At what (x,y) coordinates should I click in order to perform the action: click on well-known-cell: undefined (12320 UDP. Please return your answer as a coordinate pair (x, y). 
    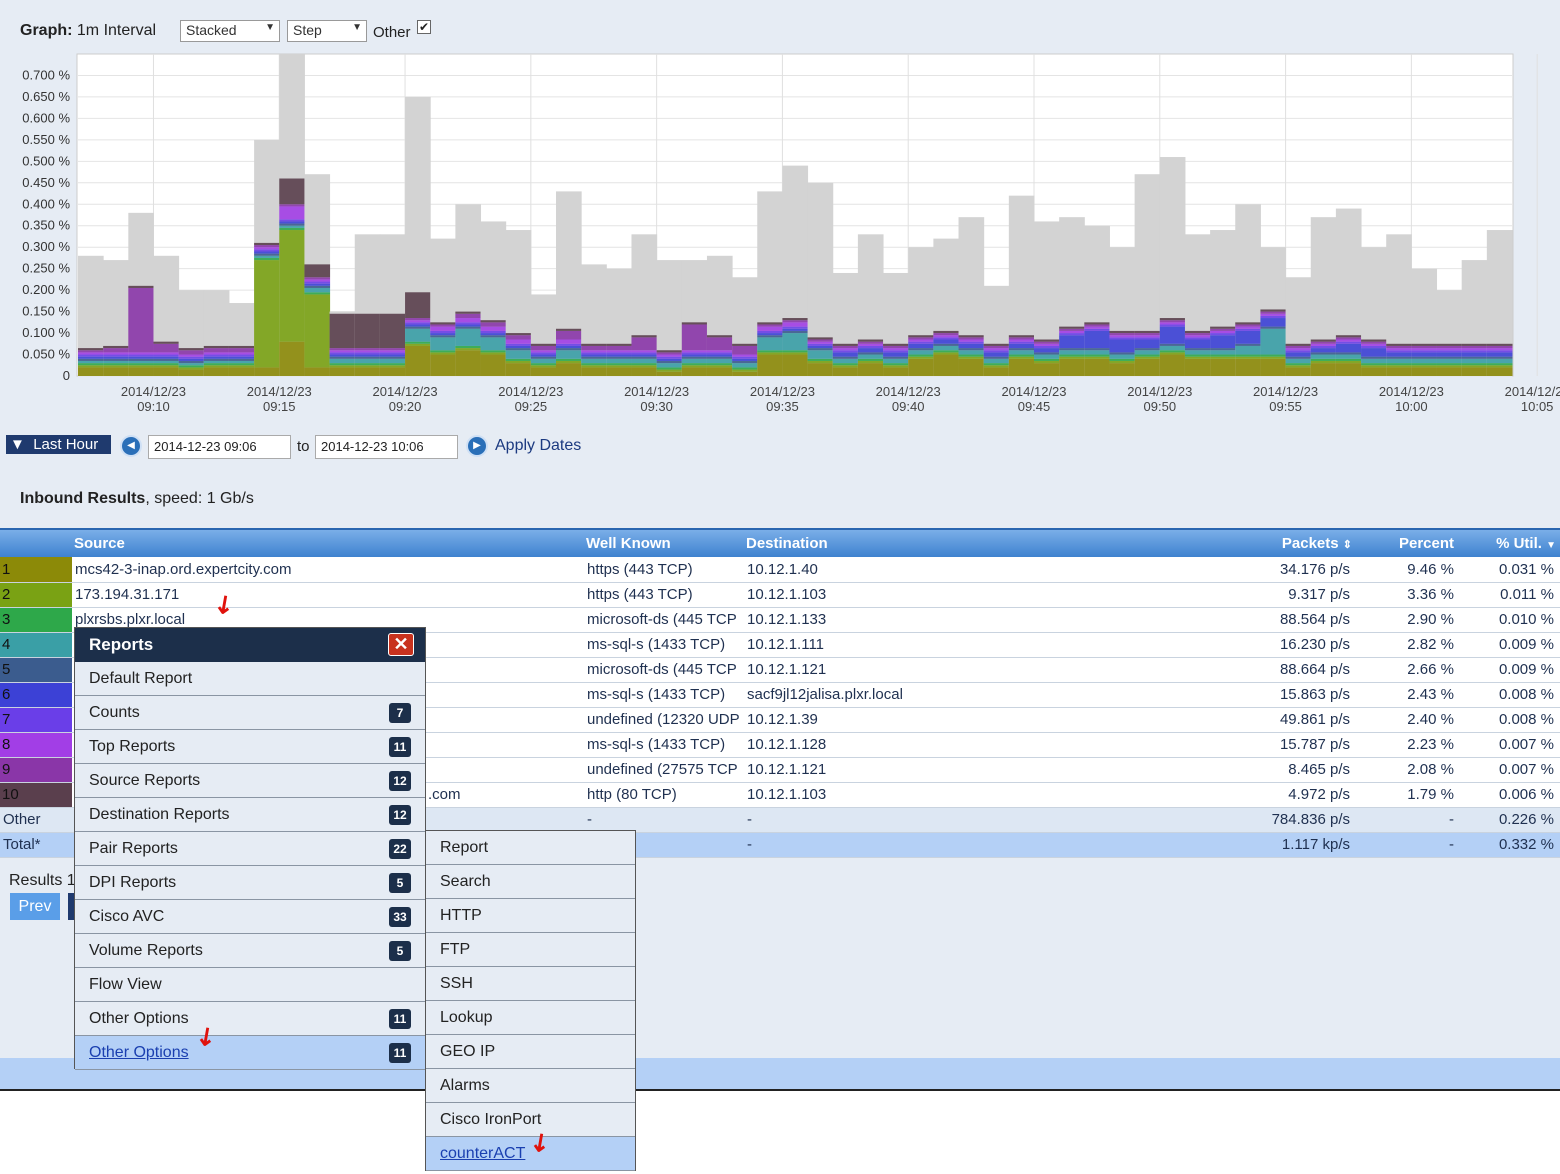
    Looking at the image, I should click on (664, 720).